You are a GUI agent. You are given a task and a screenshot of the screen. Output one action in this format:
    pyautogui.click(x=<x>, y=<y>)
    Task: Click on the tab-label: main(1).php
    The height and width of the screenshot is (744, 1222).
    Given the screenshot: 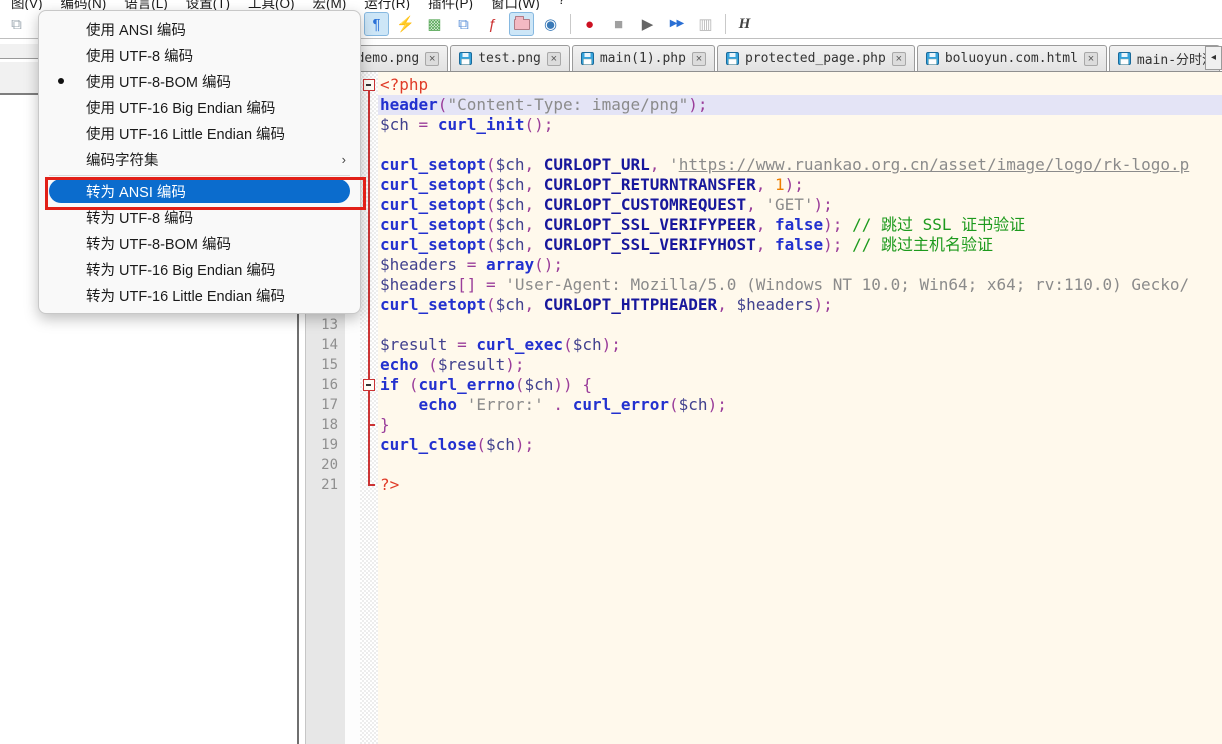 What is the action you would take?
    pyautogui.click(x=642, y=58)
    